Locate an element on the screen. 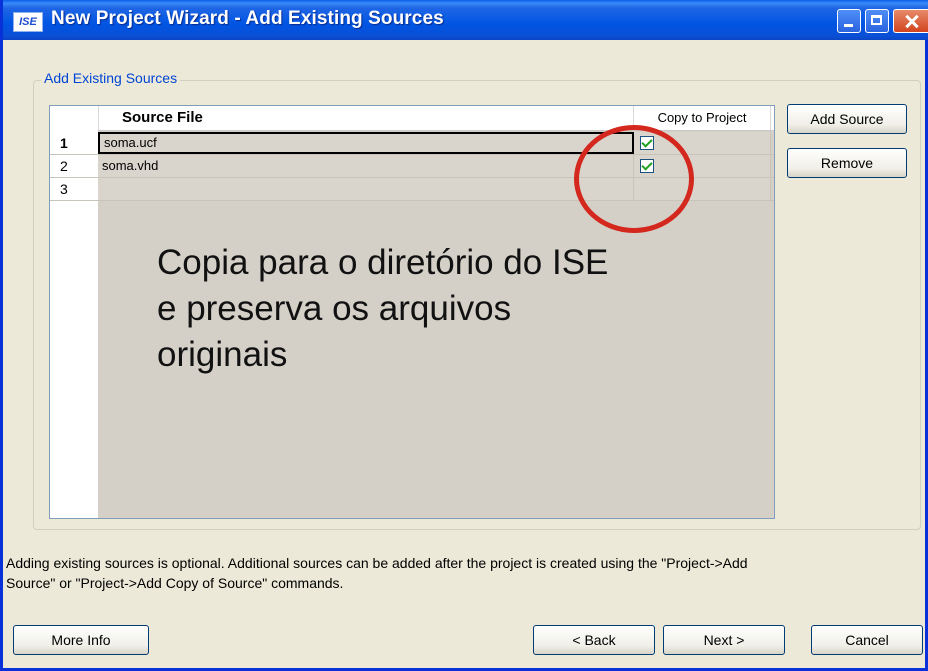 The image size is (928, 671). close-button is located at coordinates (910, 21).